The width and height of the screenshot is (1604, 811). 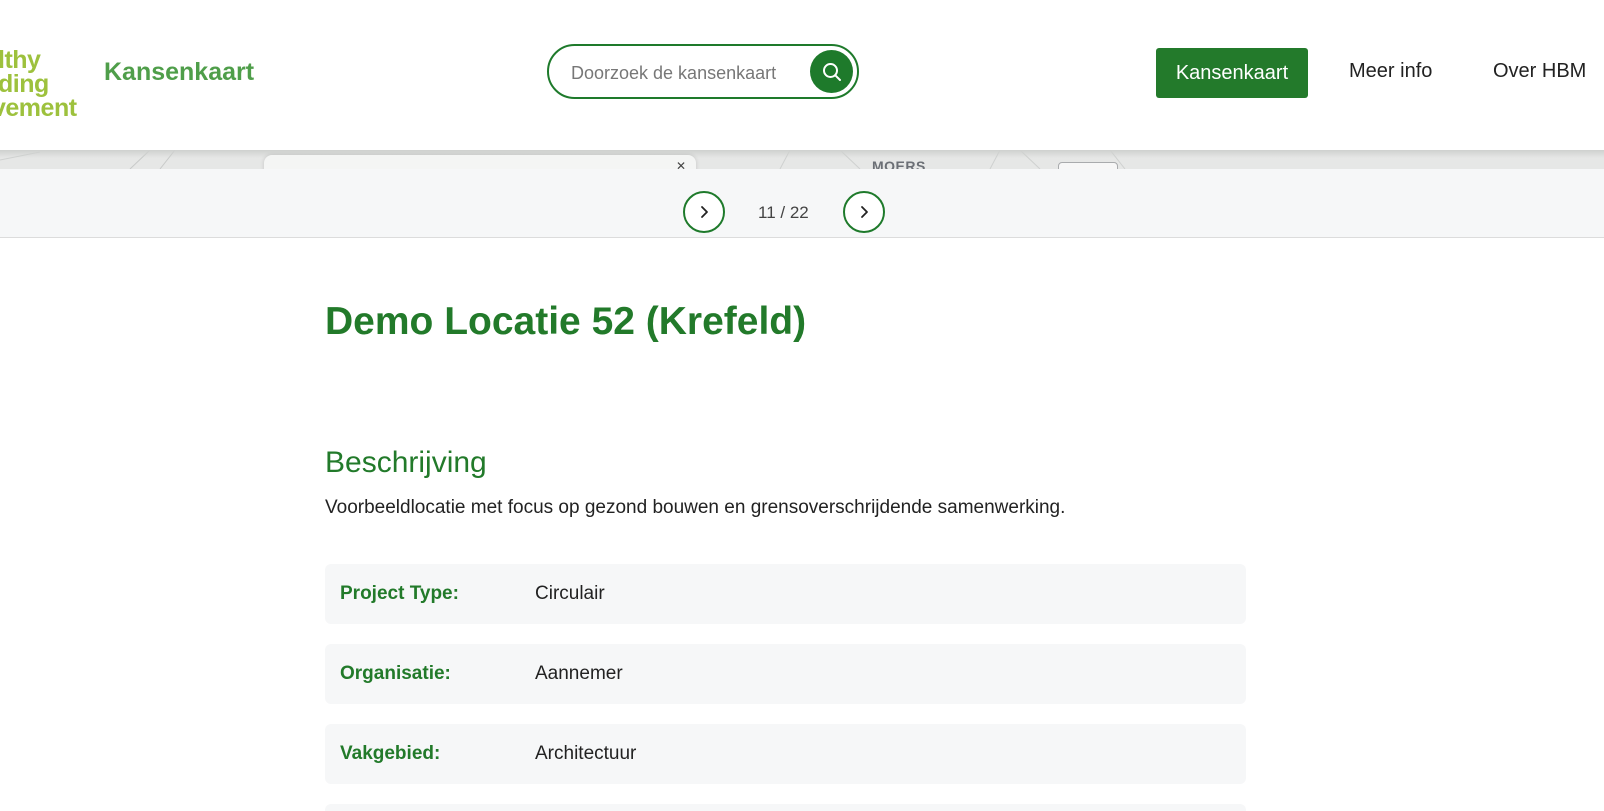 I want to click on info-label: Project Type:, so click(x=399, y=593).